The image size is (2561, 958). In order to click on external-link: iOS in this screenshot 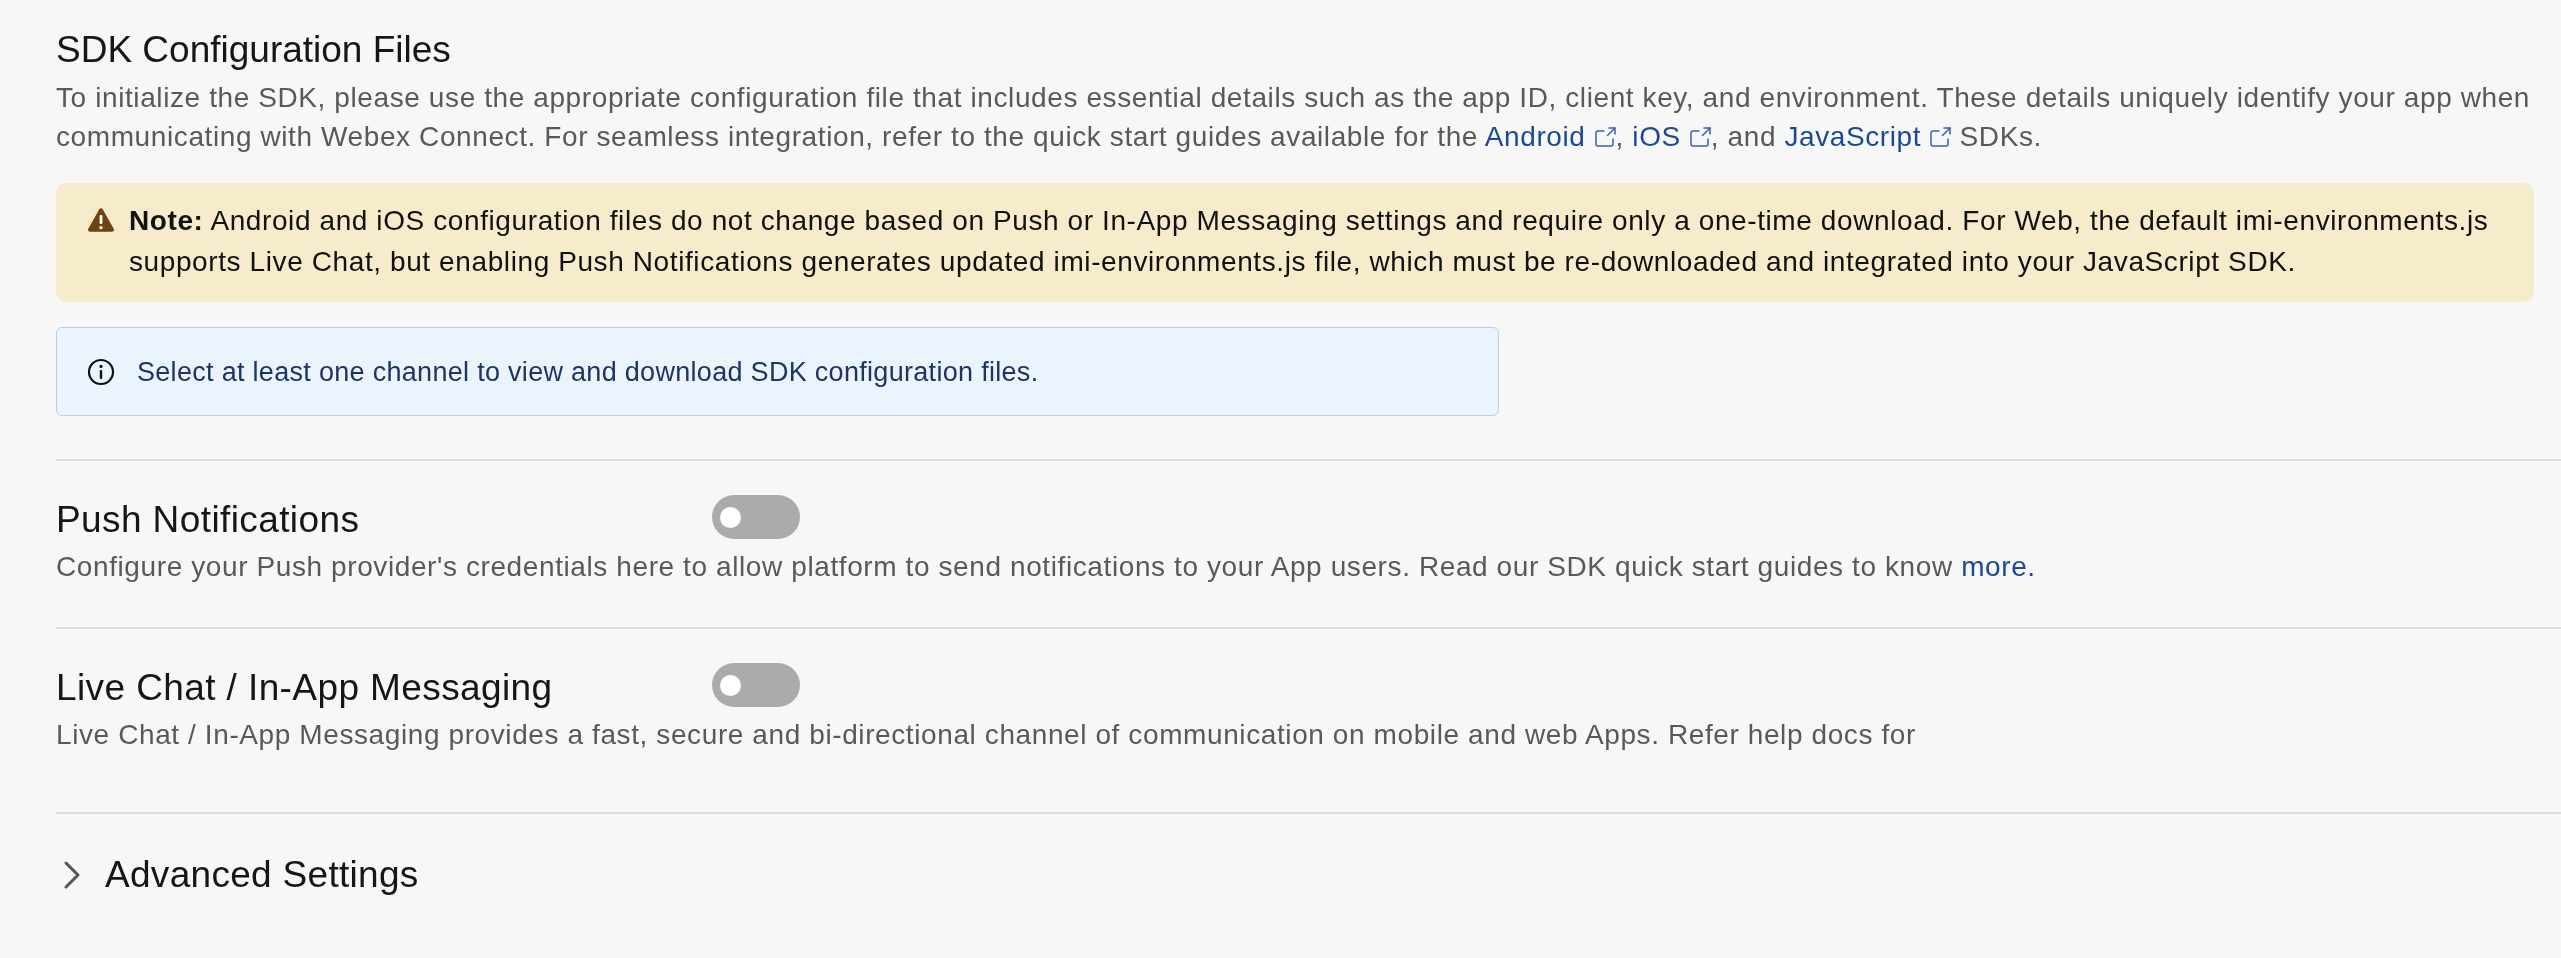, I will do `click(1671, 136)`.